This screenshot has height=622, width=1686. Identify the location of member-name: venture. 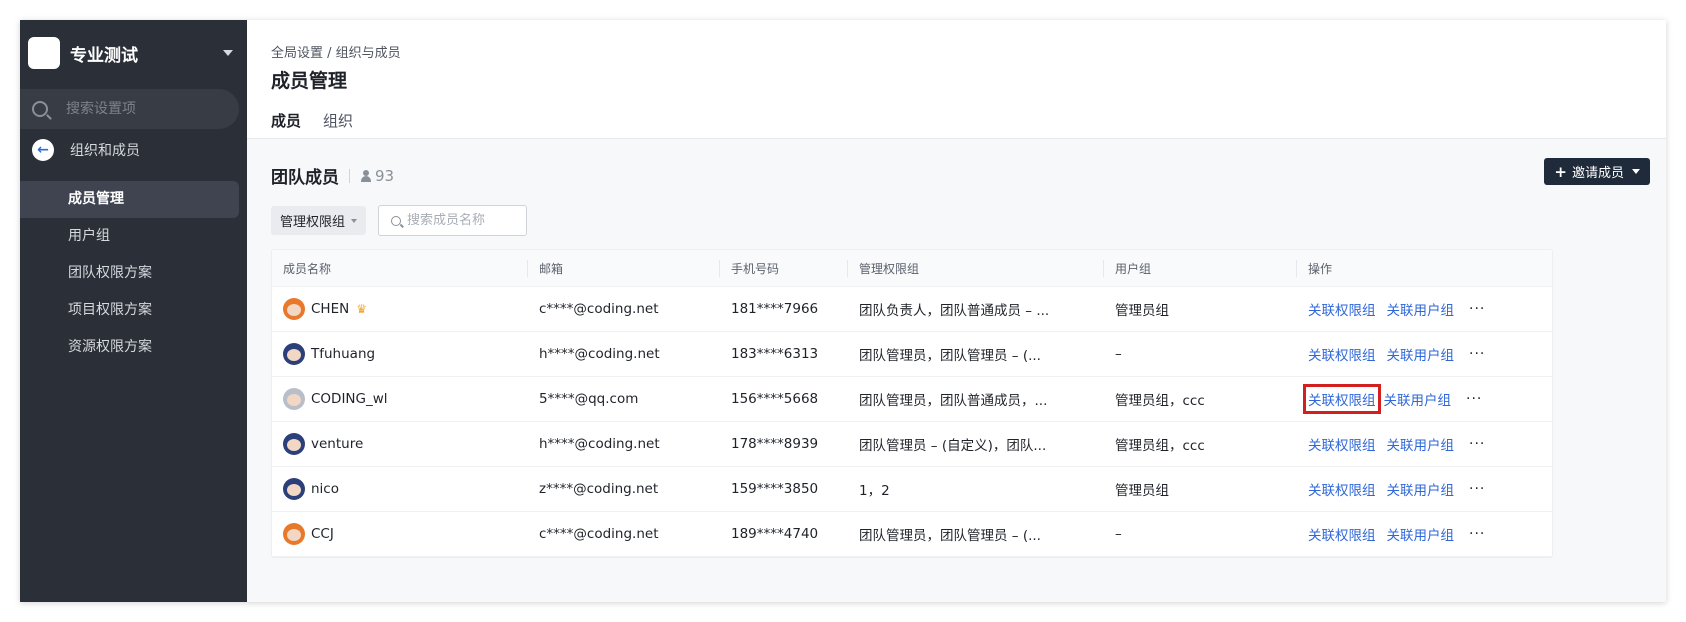
(337, 444).